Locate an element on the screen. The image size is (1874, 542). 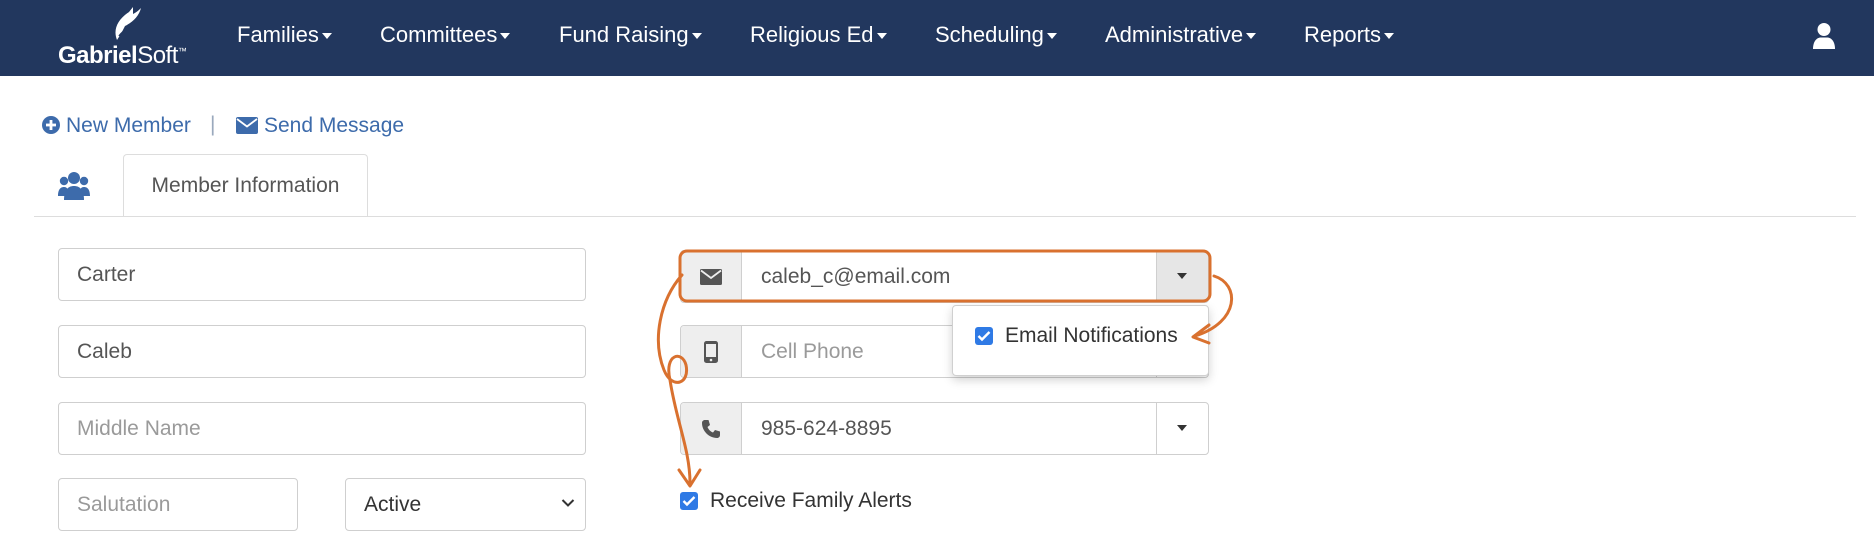
salutation-field: Salutation is located at coordinates (178, 504).